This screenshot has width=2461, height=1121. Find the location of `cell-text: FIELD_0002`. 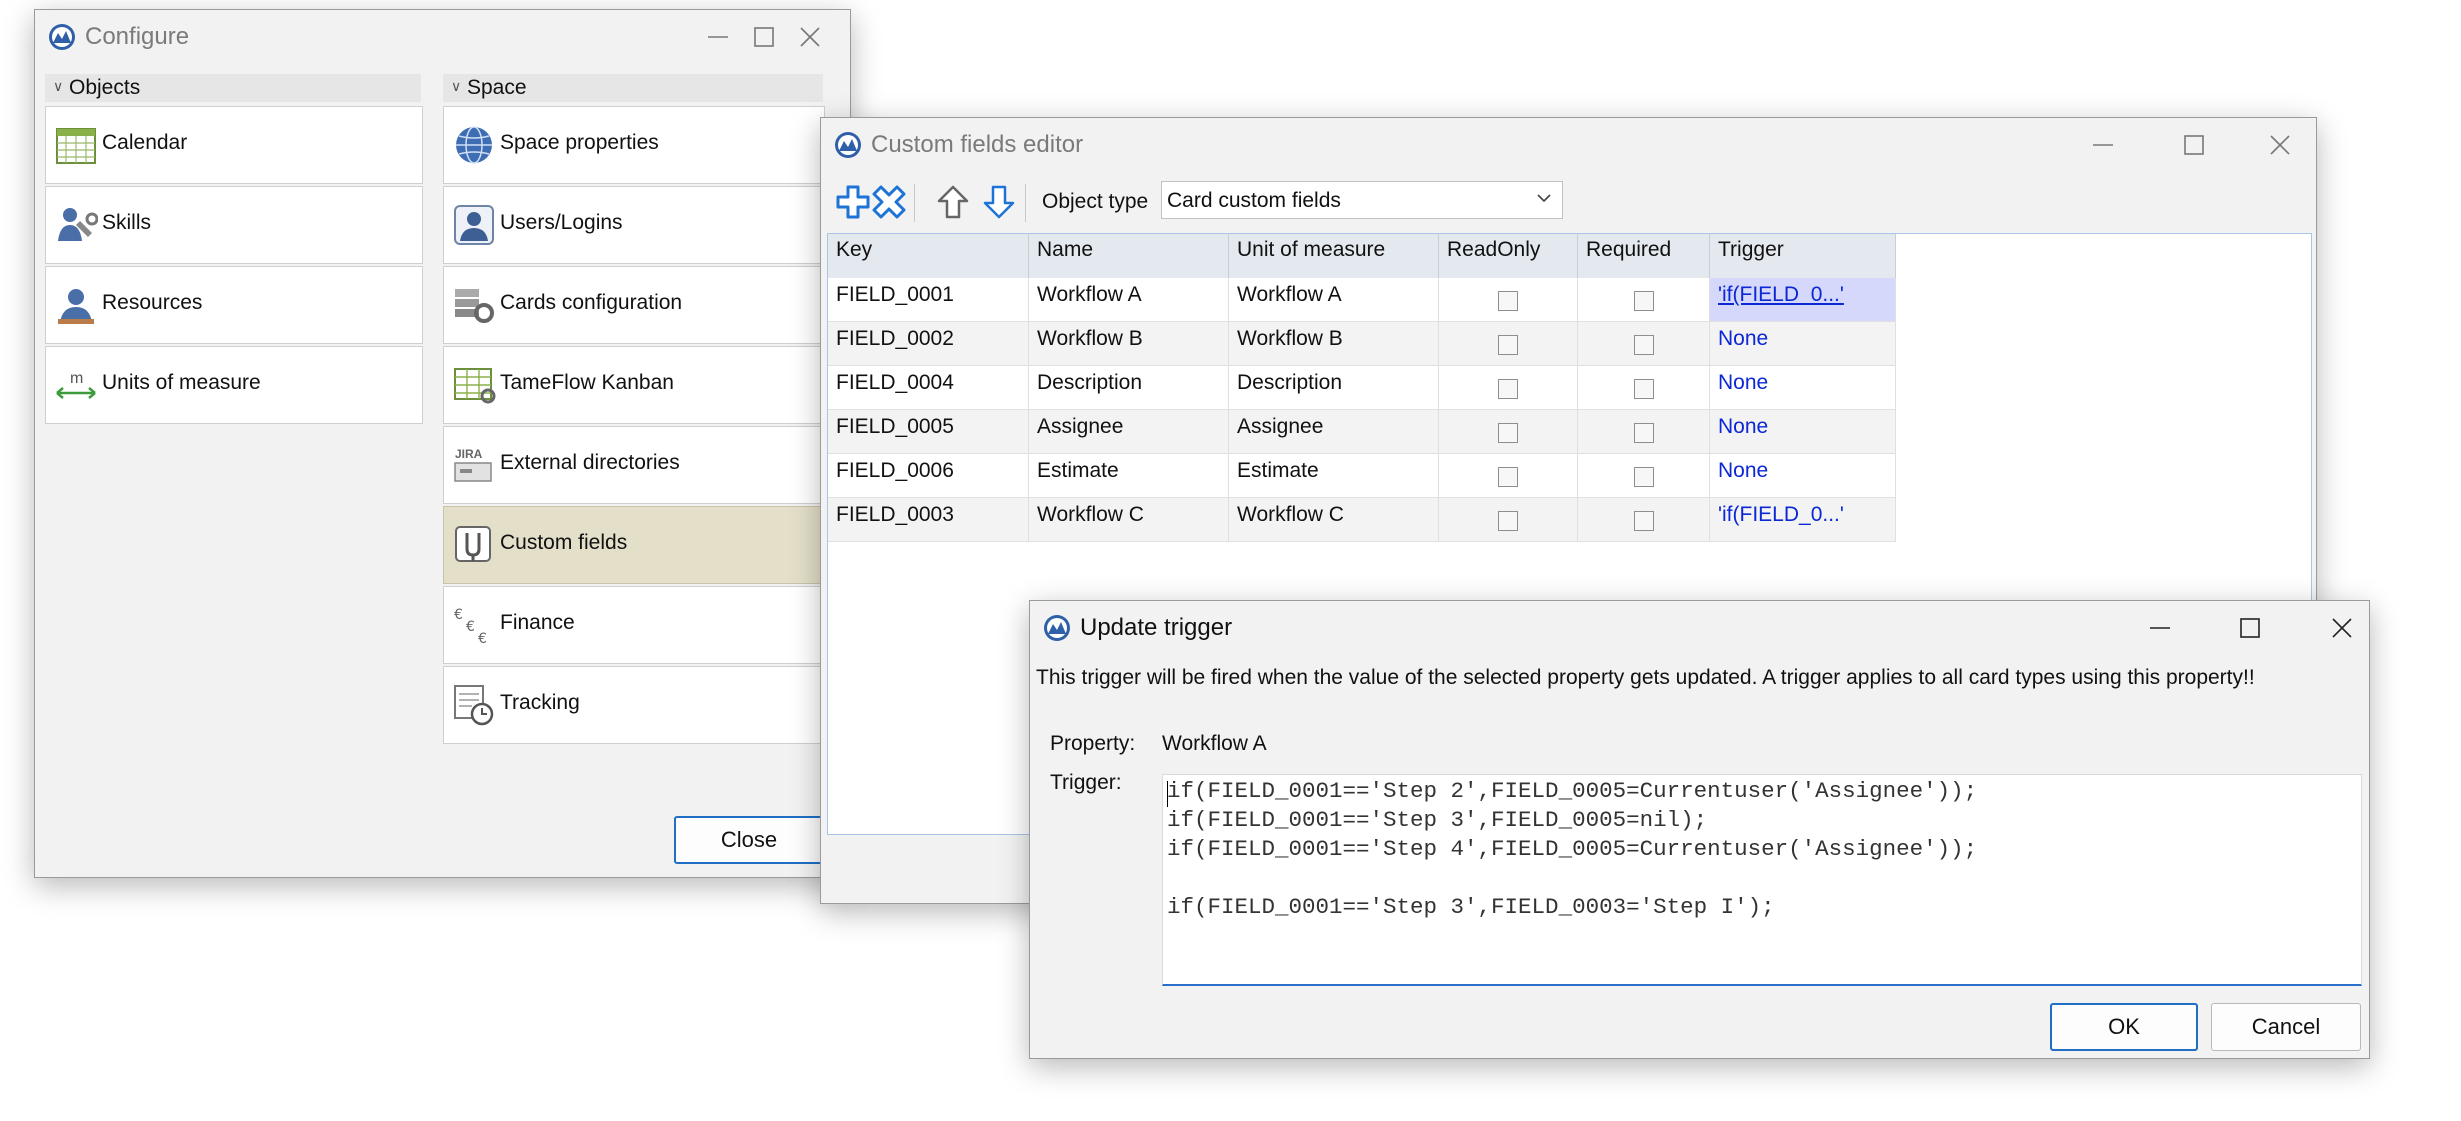

cell-text: FIELD_0002 is located at coordinates (895, 338).